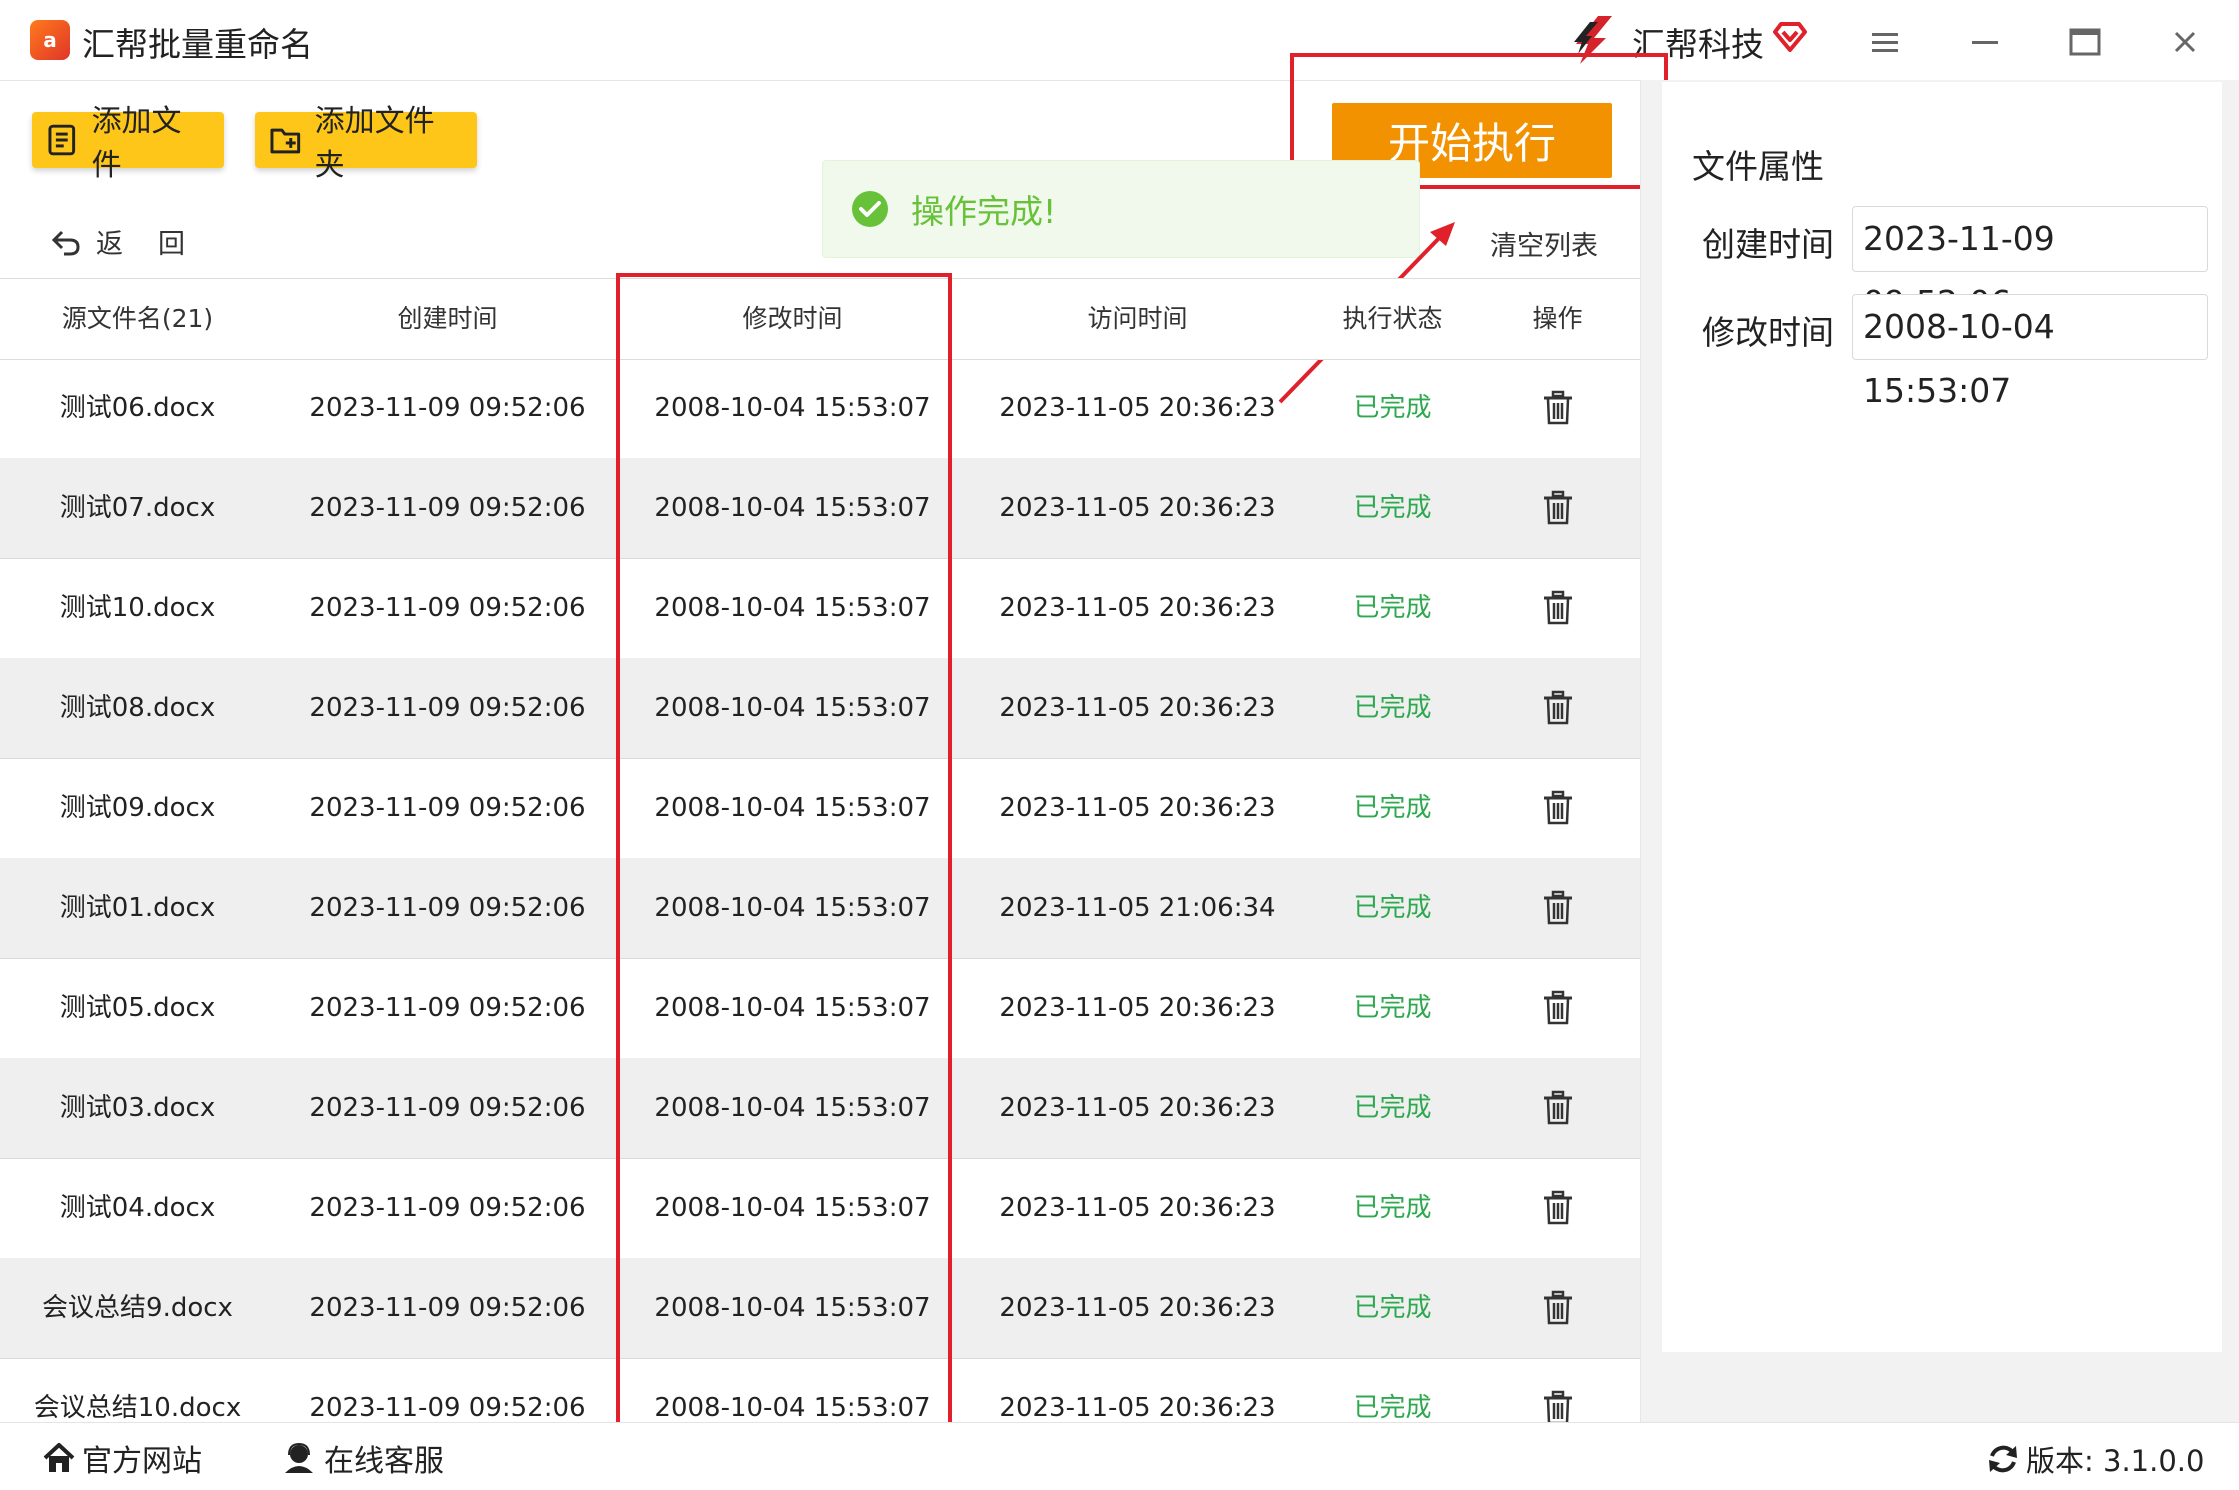 The height and width of the screenshot is (1490, 2239). What do you see at coordinates (1885, 42) in the screenshot?
I see `menu-icon` at bounding box center [1885, 42].